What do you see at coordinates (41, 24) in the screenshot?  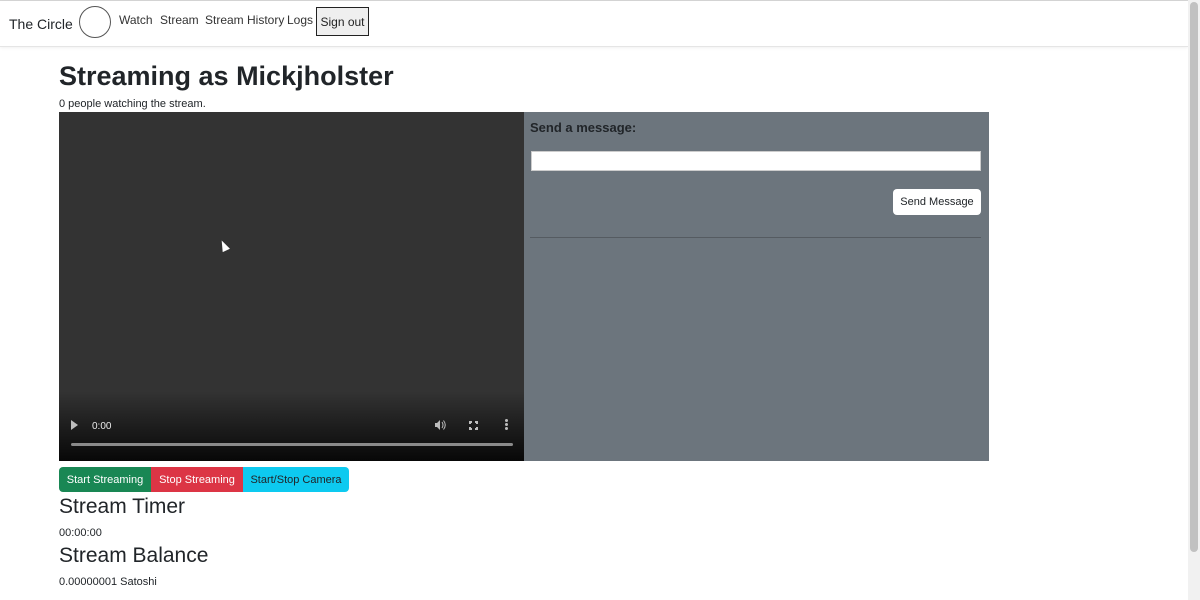 I see `brand-link: The Circle` at bounding box center [41, 24].